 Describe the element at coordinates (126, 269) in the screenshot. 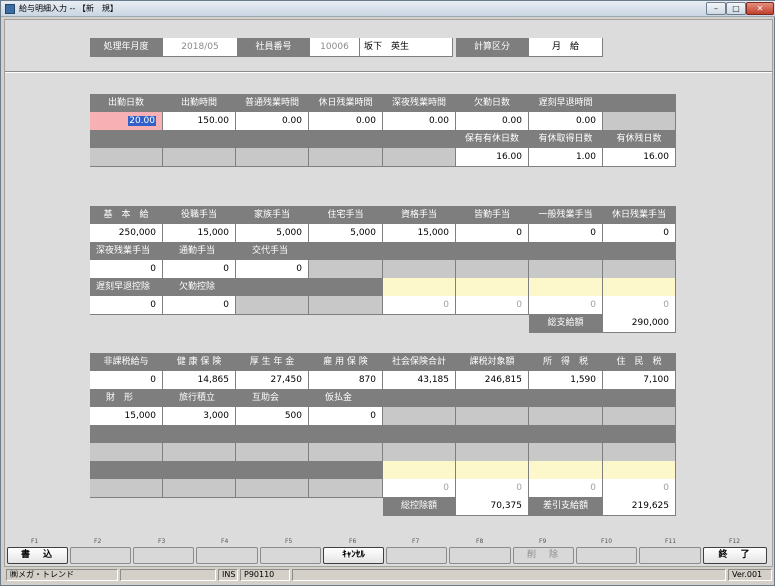

I see `night-overtime-pay-input: 0` at that location.